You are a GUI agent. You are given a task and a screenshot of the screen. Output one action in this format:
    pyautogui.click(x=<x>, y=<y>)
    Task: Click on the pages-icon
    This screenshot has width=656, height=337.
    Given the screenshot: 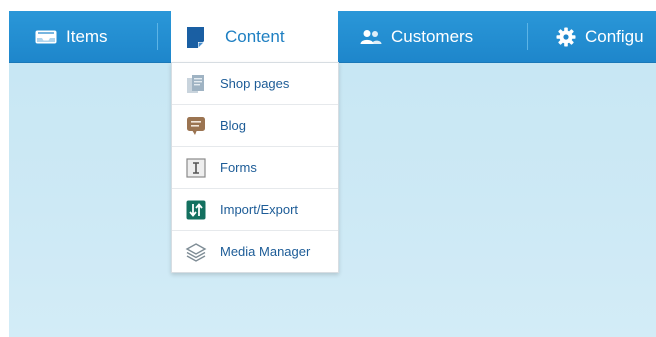 What is the action you would take?
    pyautogui.click(x=196, y=84)
    